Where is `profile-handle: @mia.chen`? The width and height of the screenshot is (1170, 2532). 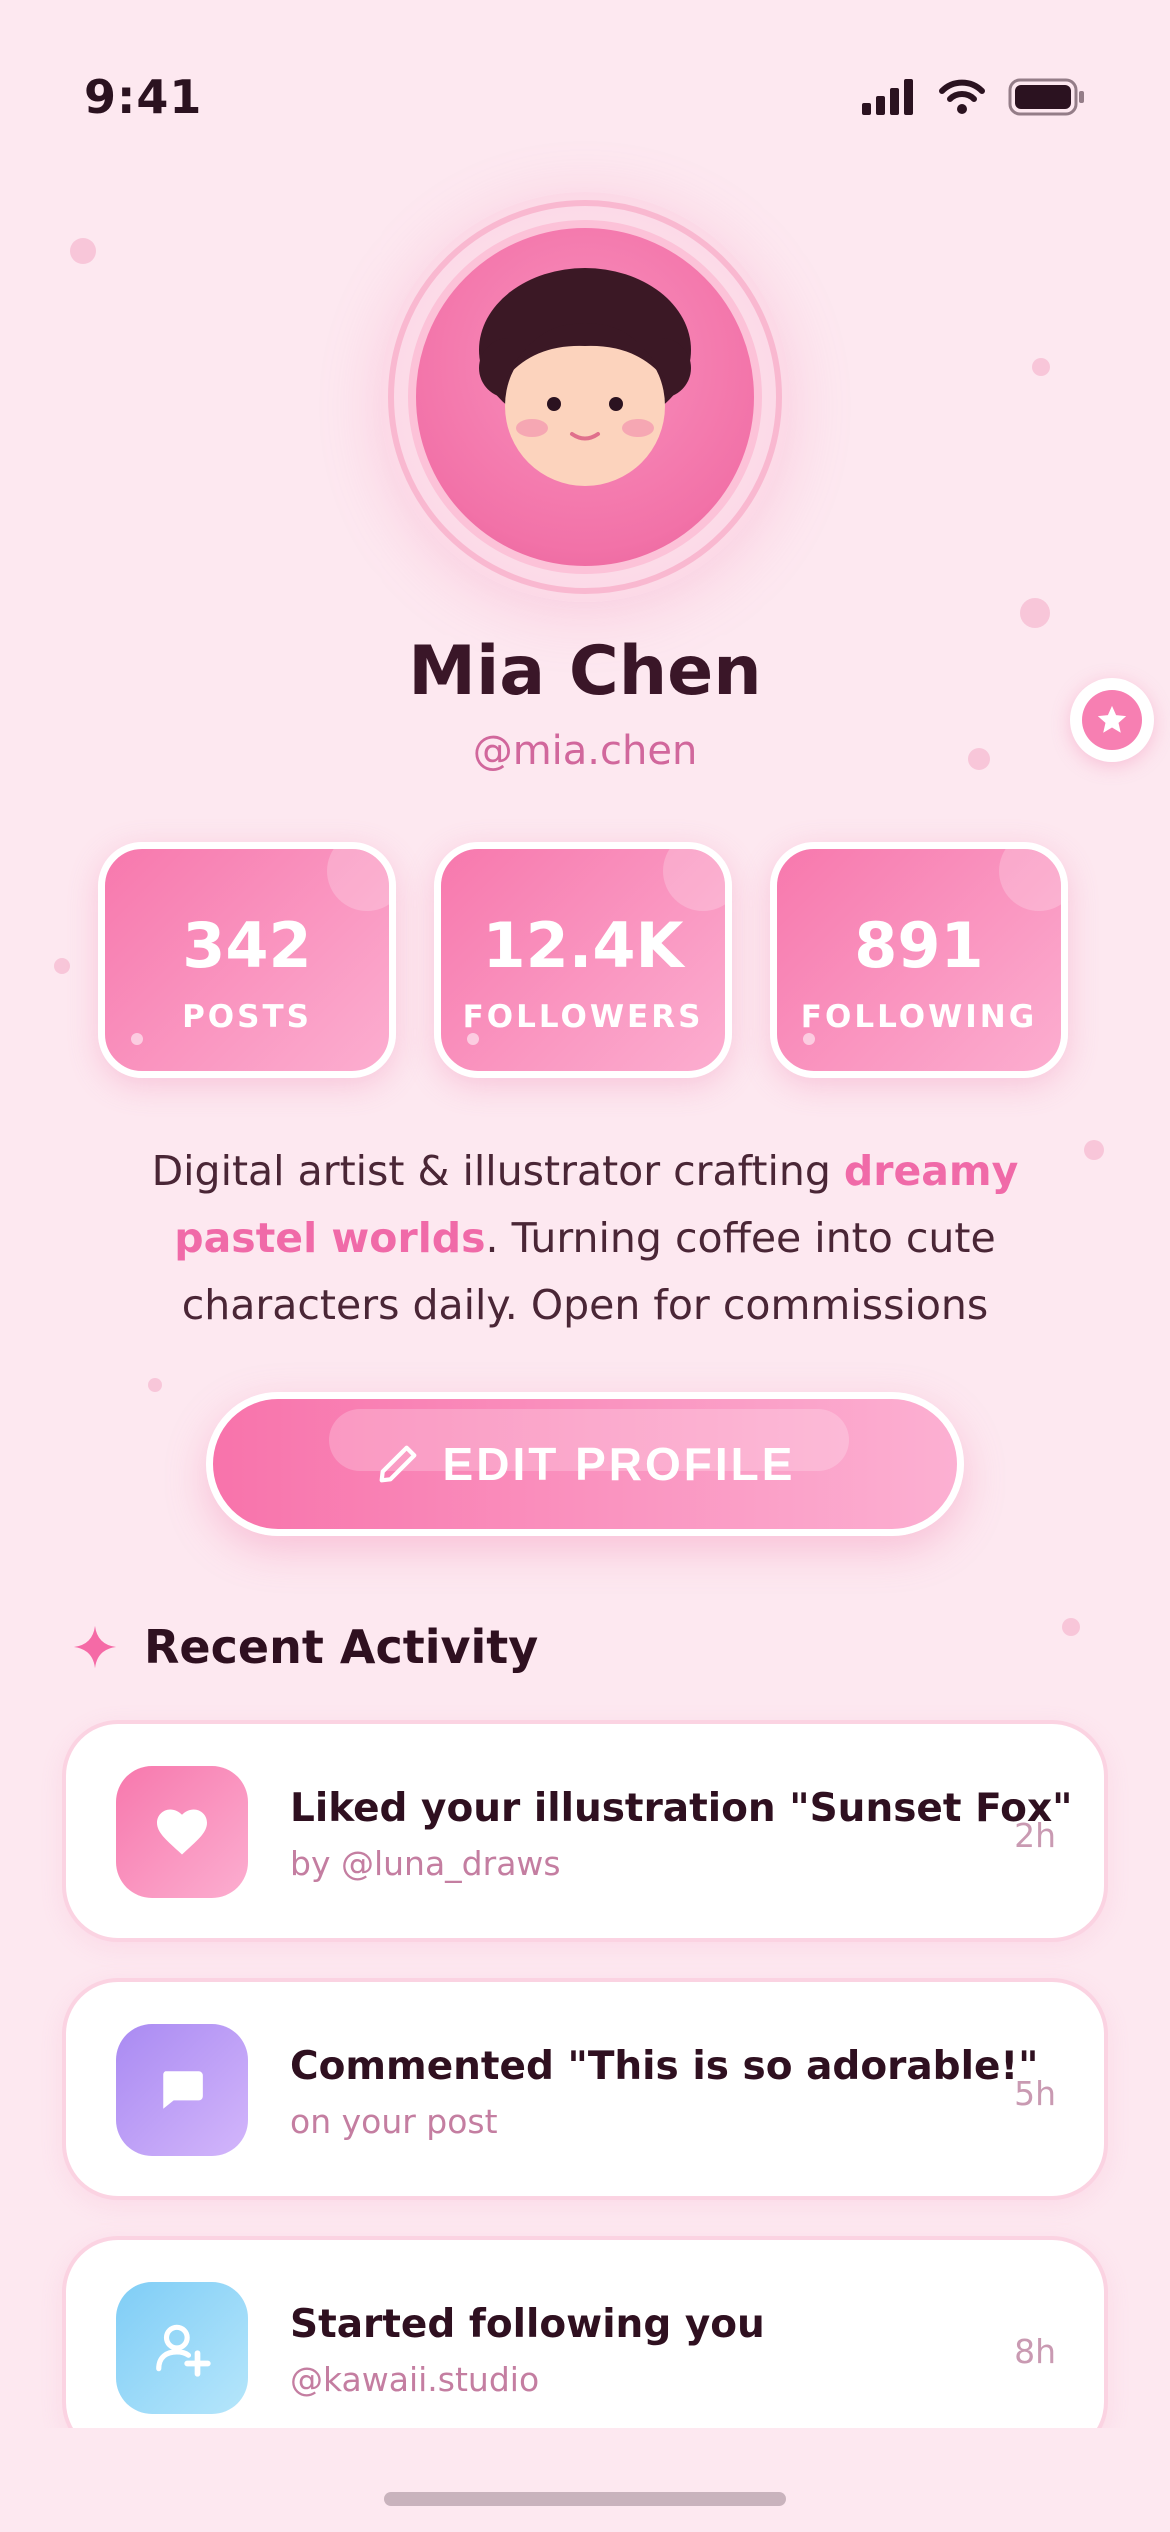
profile-handle: @mia.chen is located at coordinates (585, 751).